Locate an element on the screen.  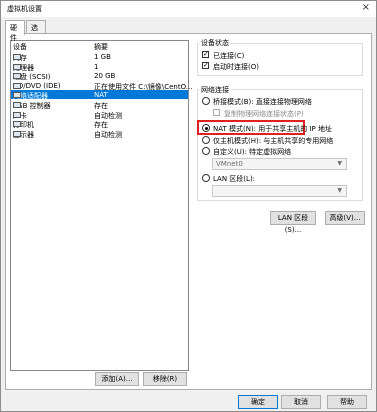
device-summary: 自动检测 is located at coordinates (108, 134).